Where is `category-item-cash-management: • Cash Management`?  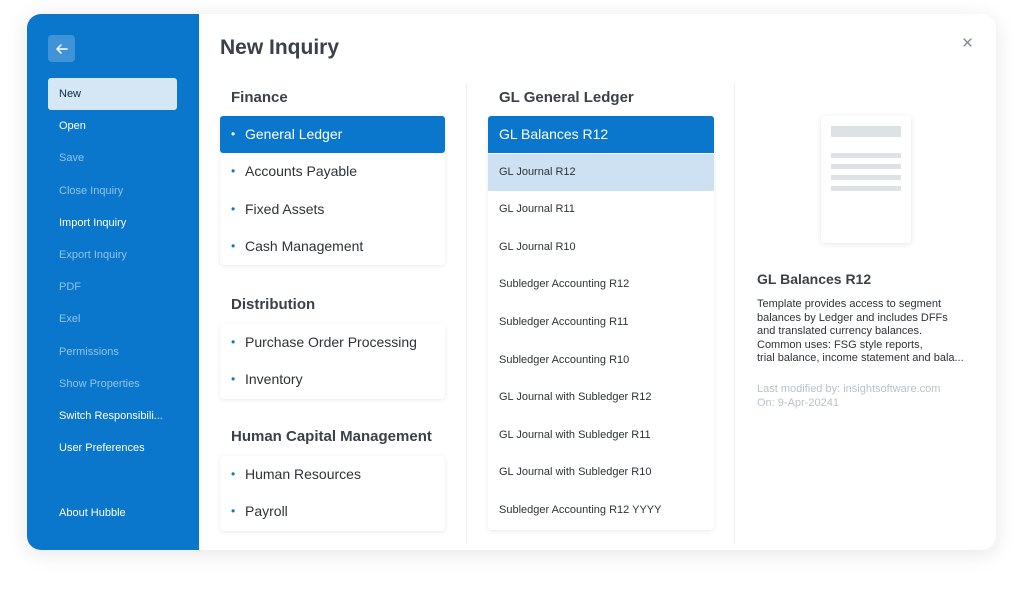 category-item-cash-management: • Cash Management is located at coordinates (332, 246).